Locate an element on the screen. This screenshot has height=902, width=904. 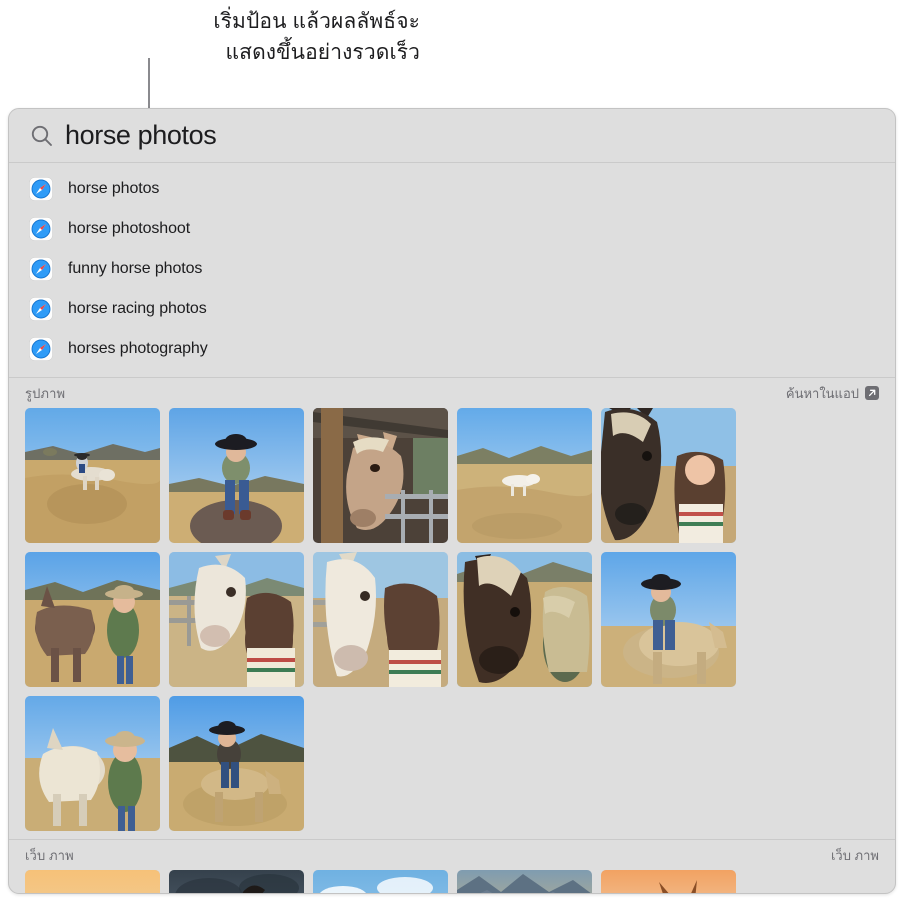
callout-line-1: เริ่มป้อน แล้วผลลัพธ์จะ is located at coordinates (316, 21).